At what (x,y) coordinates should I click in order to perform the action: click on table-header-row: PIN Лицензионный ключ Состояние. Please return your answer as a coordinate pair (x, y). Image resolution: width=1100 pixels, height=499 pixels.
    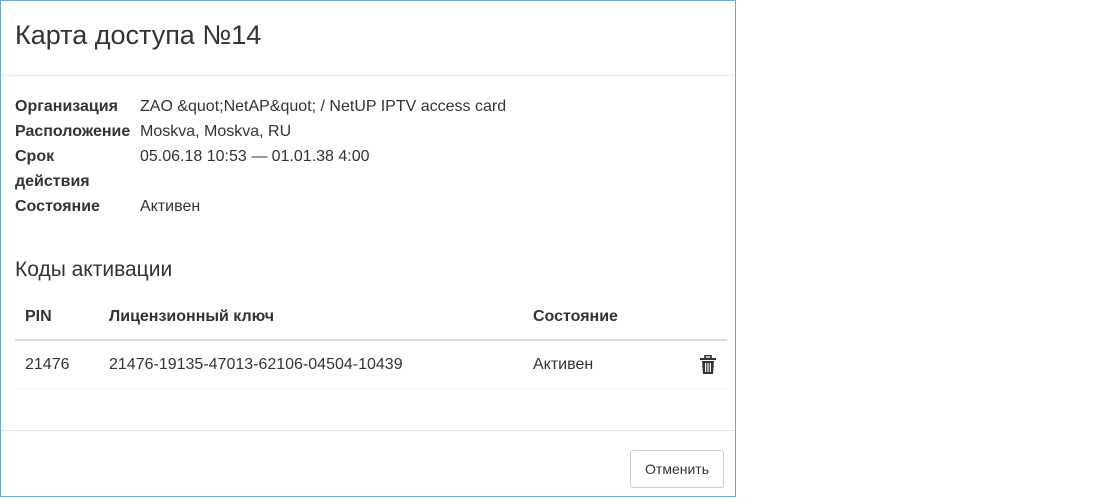
    Looking at the image, I should click on (371, 318).